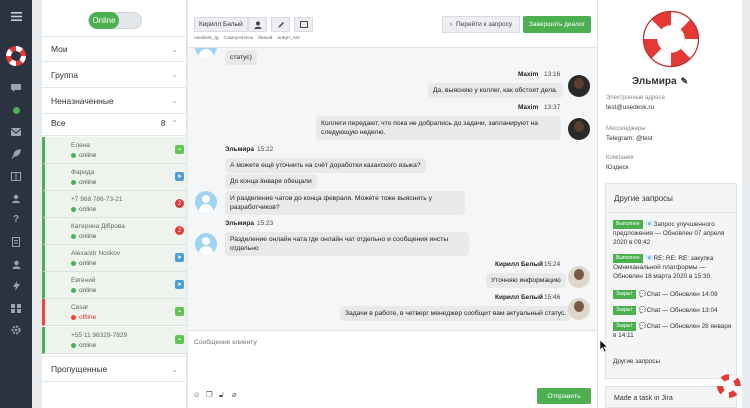  What do you see at coordinates (392, 342) in the screenshot?
I see `message-input` at bounding box center [392, 342].